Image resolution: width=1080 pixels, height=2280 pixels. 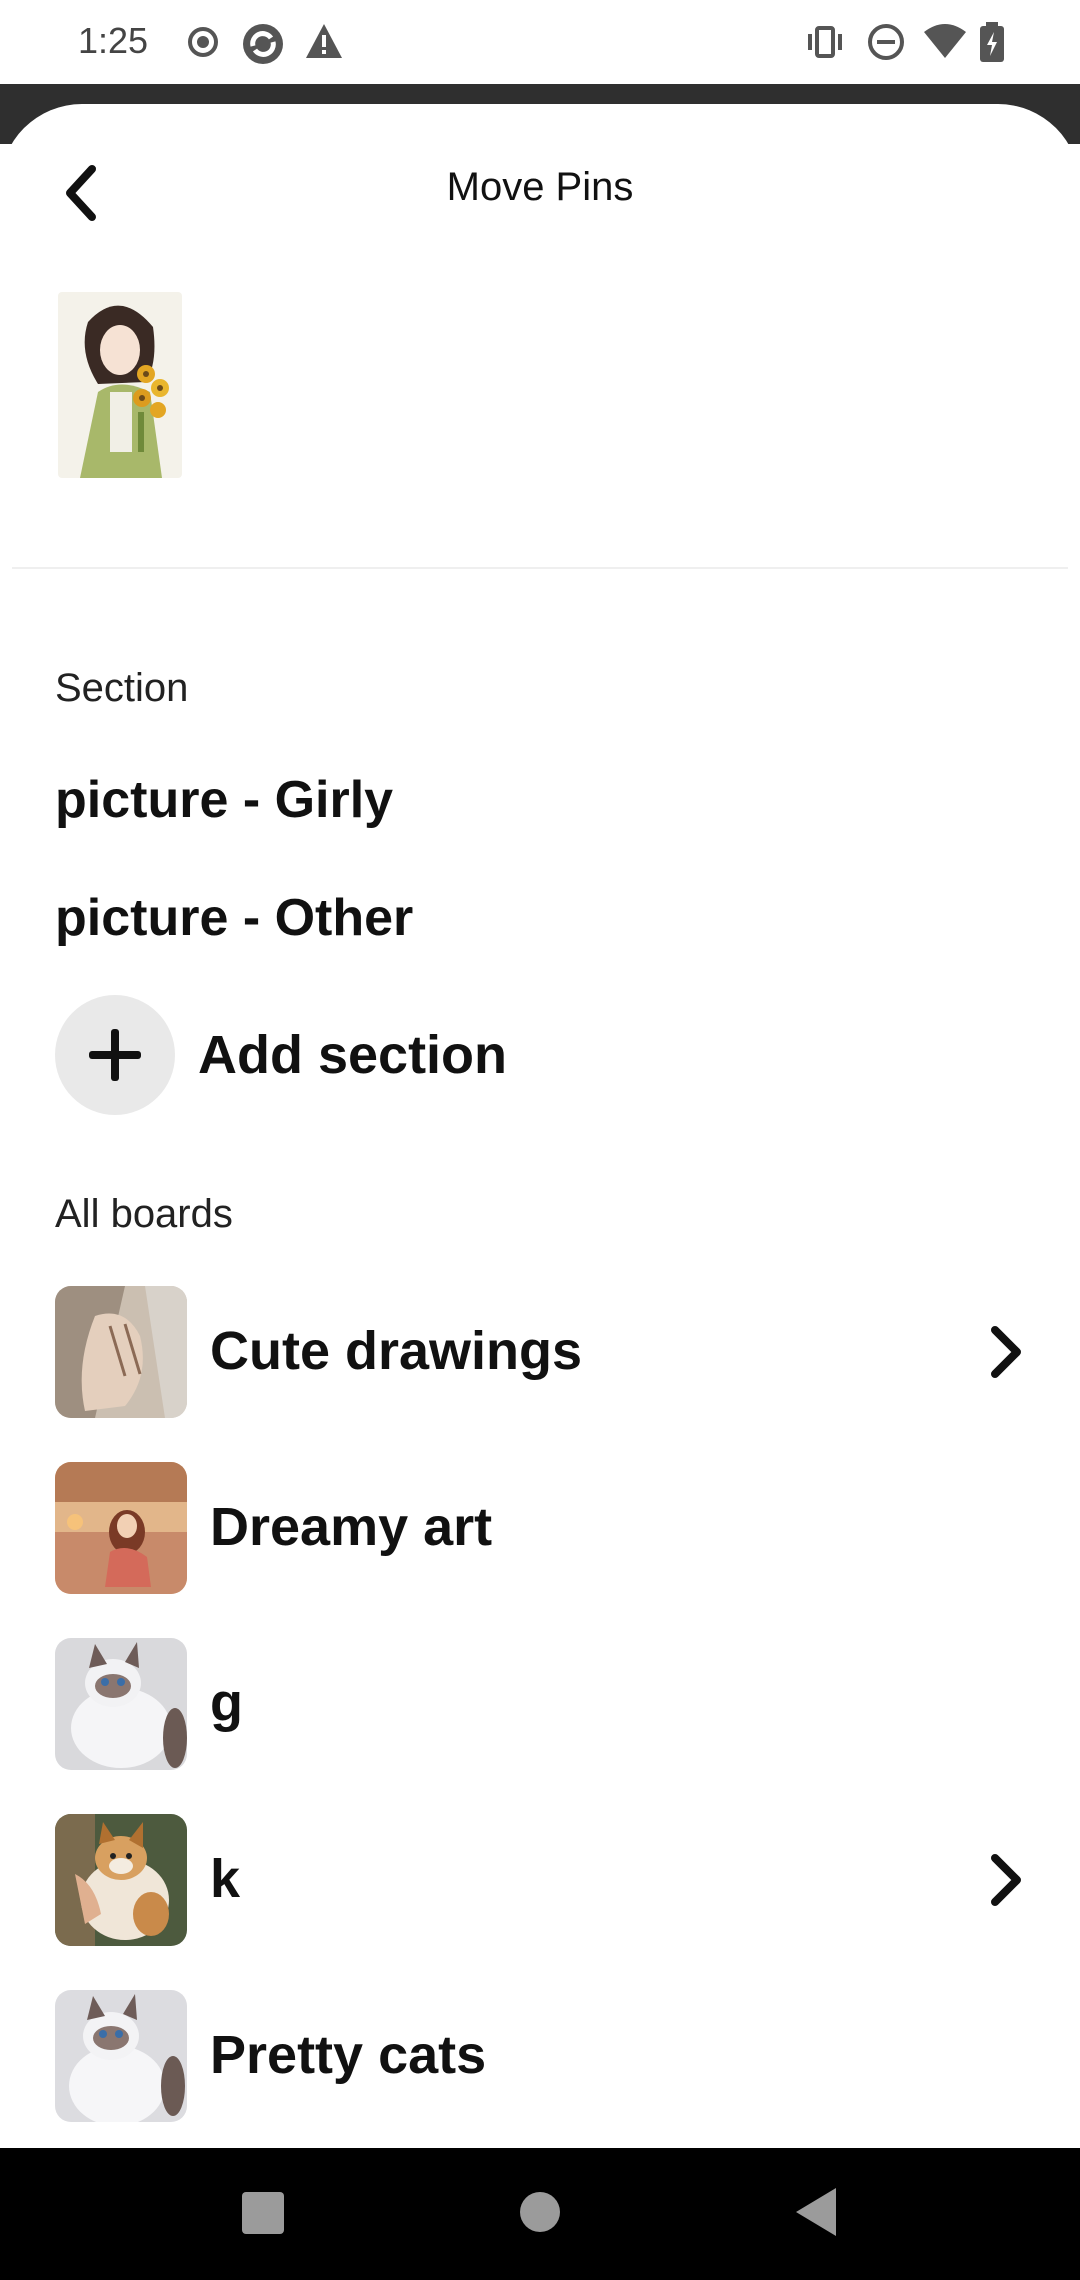 What do you see at coordinates (324, 43) in the screenshot?
I see `warning-icon` at bounding box center [324, 43].